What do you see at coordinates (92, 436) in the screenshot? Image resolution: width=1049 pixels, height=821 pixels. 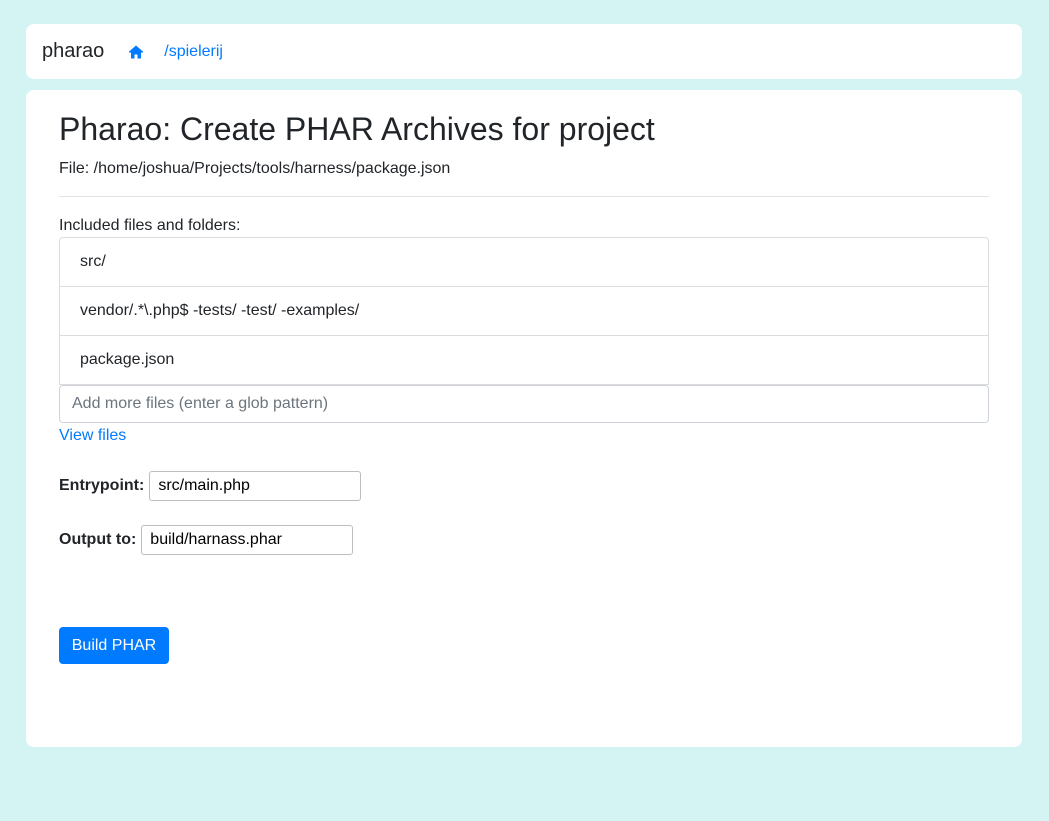 I see `view-files-link: View files` at bounding box center [92, 436].